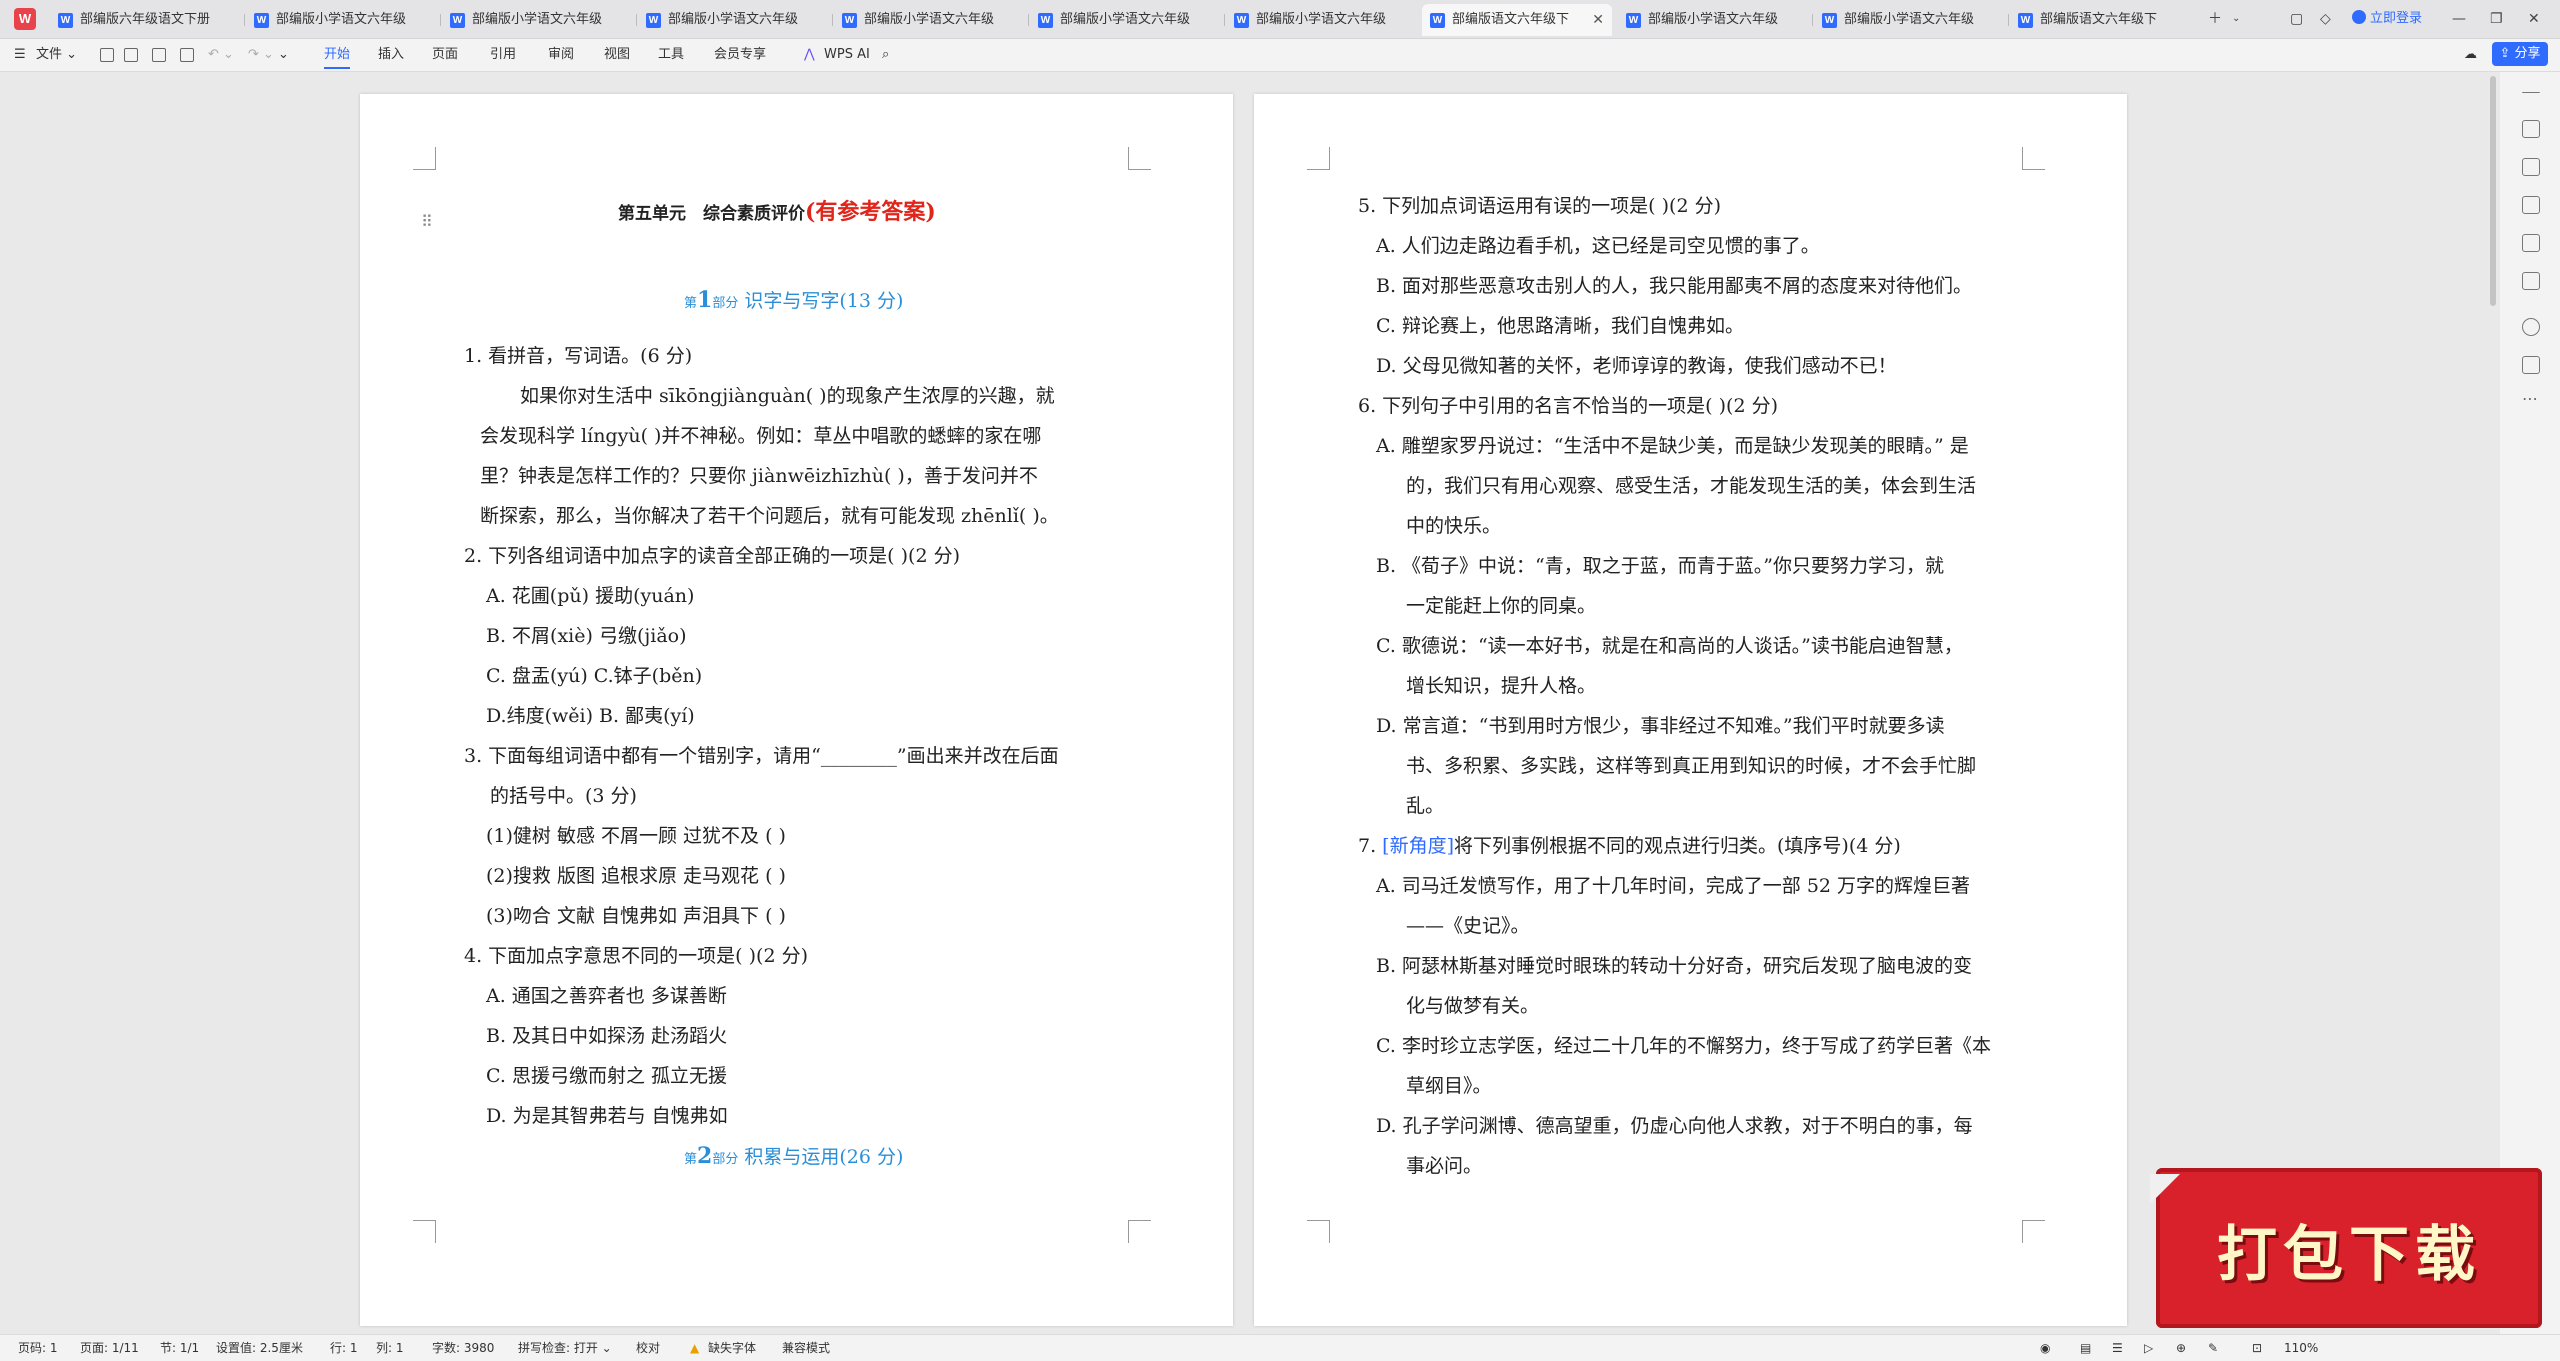 The height and width of the screenshot is (1361, 2560). What do you see at coordinates (390, 1348) in the screenshot?
I see `status-col: 列: 1` at bounding box center [390, 1348].